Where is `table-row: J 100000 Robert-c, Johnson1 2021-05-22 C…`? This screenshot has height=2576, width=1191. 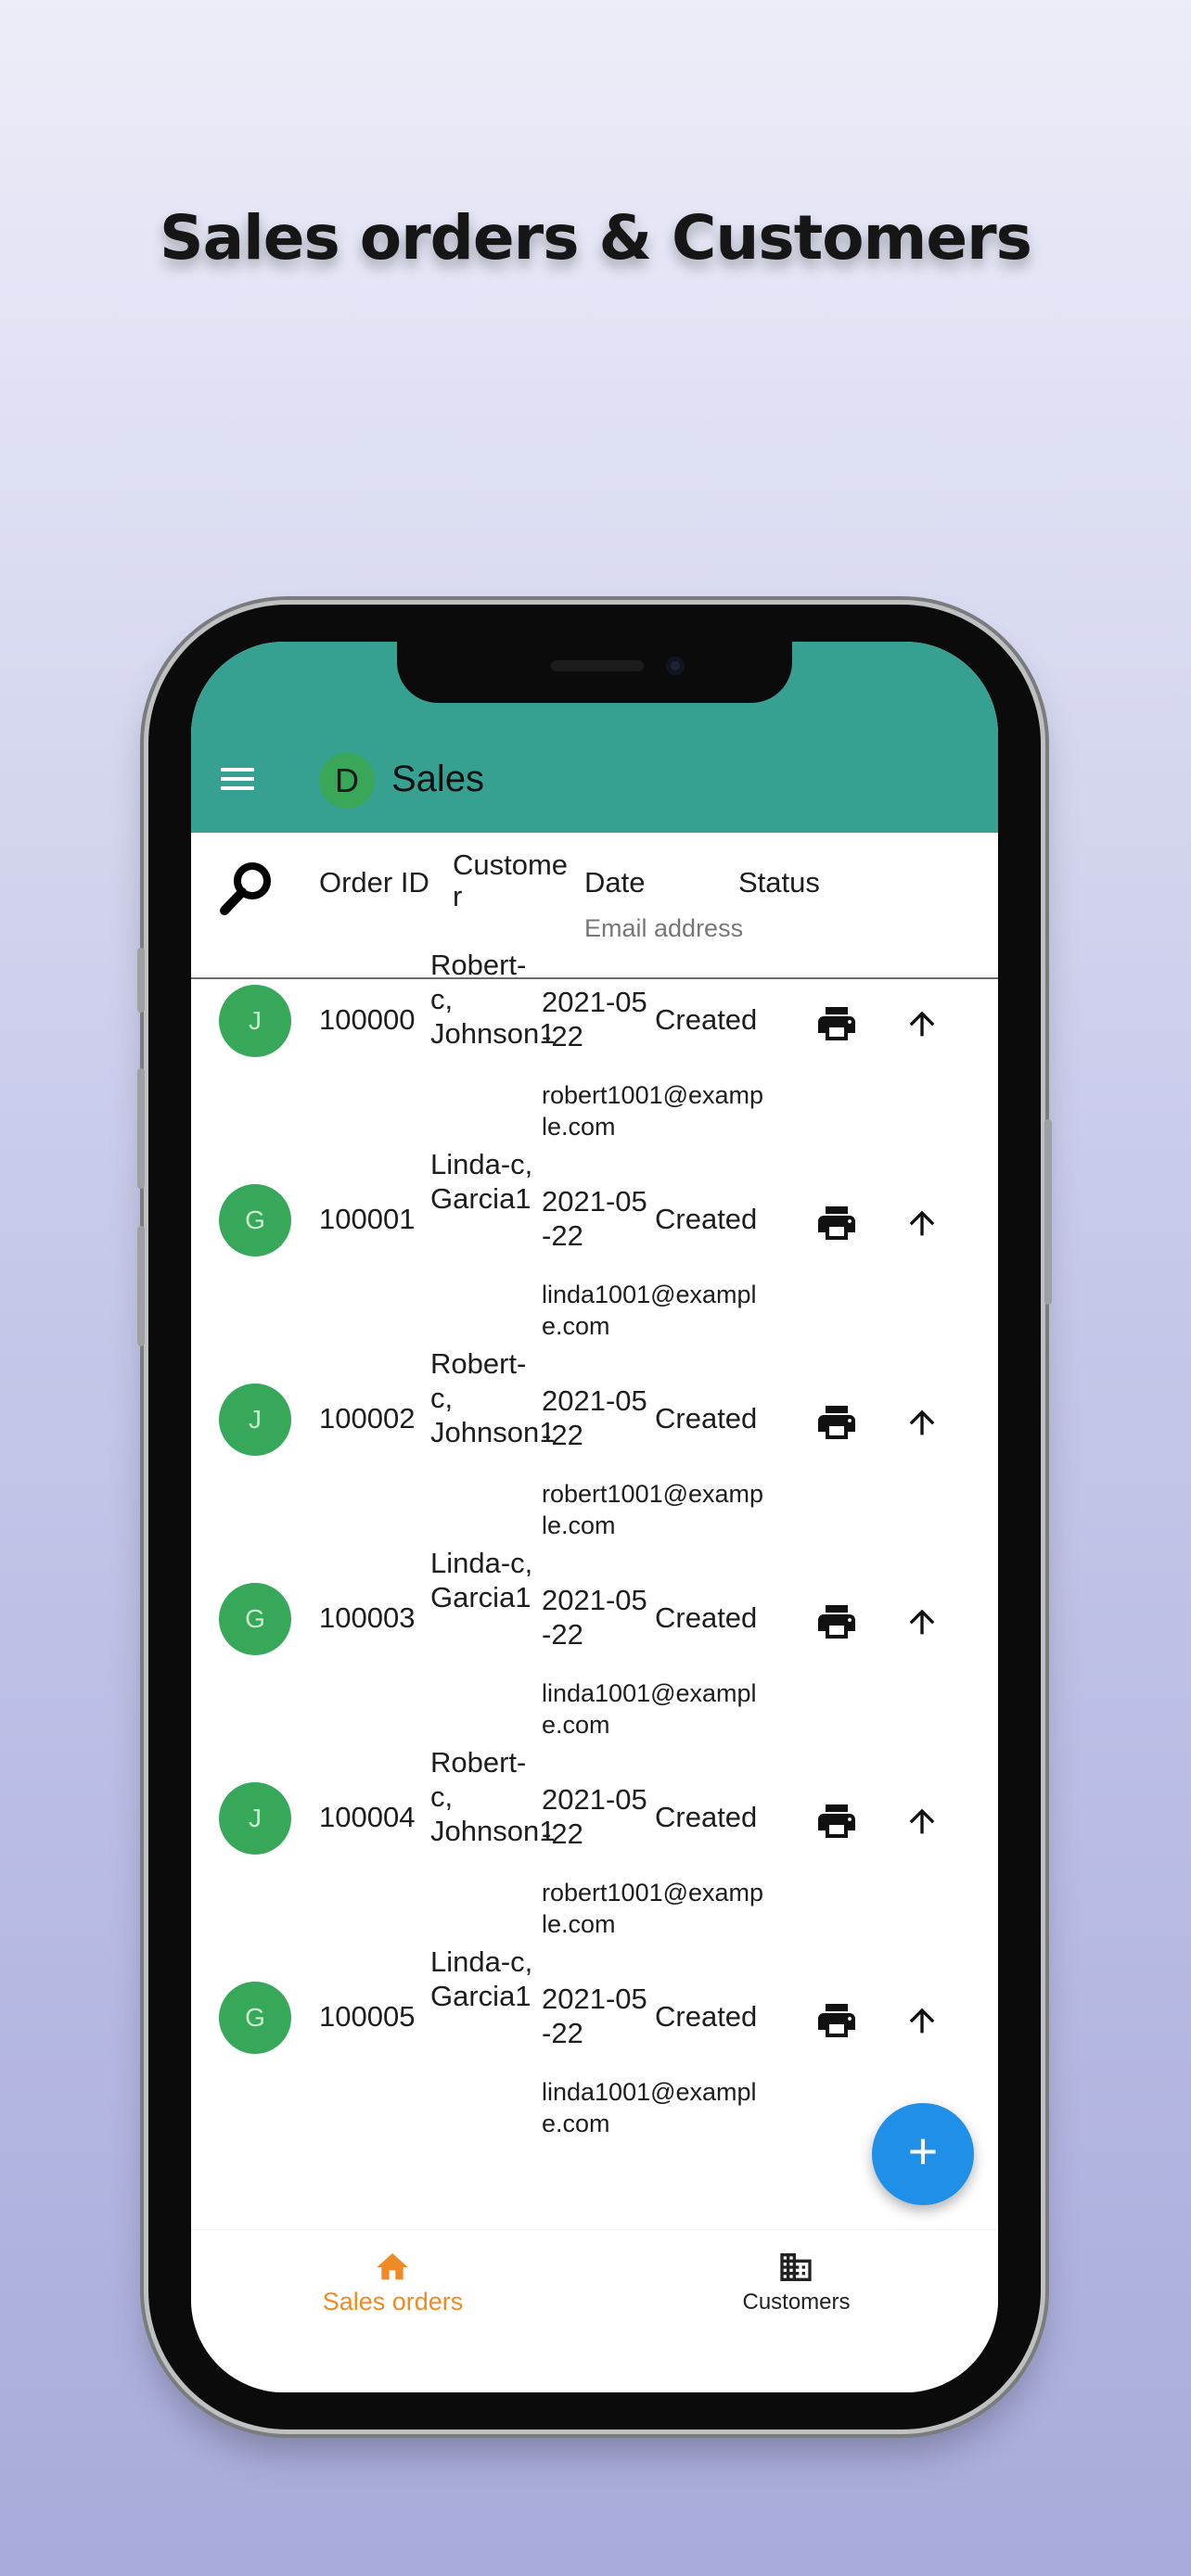
table-row: J 100000 Robert-c, Johnson1 2021-05-22 C… is located at coordinates (594, 1047).